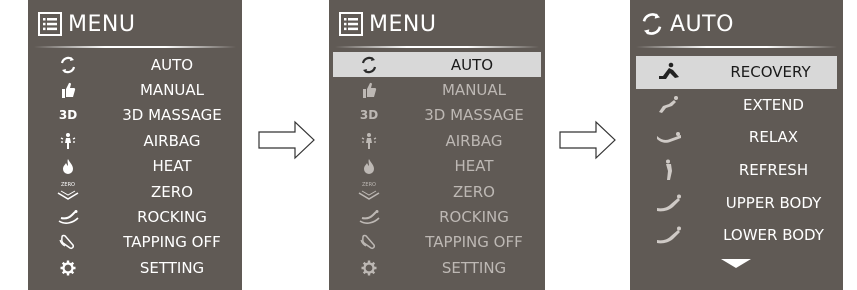 Image resolution: width=857 pixels, height=290 pixels. What do you see at coordinates (773, 137) in the screenshot?
I see `program-label: RELAX` at bounding box center [773, 137].